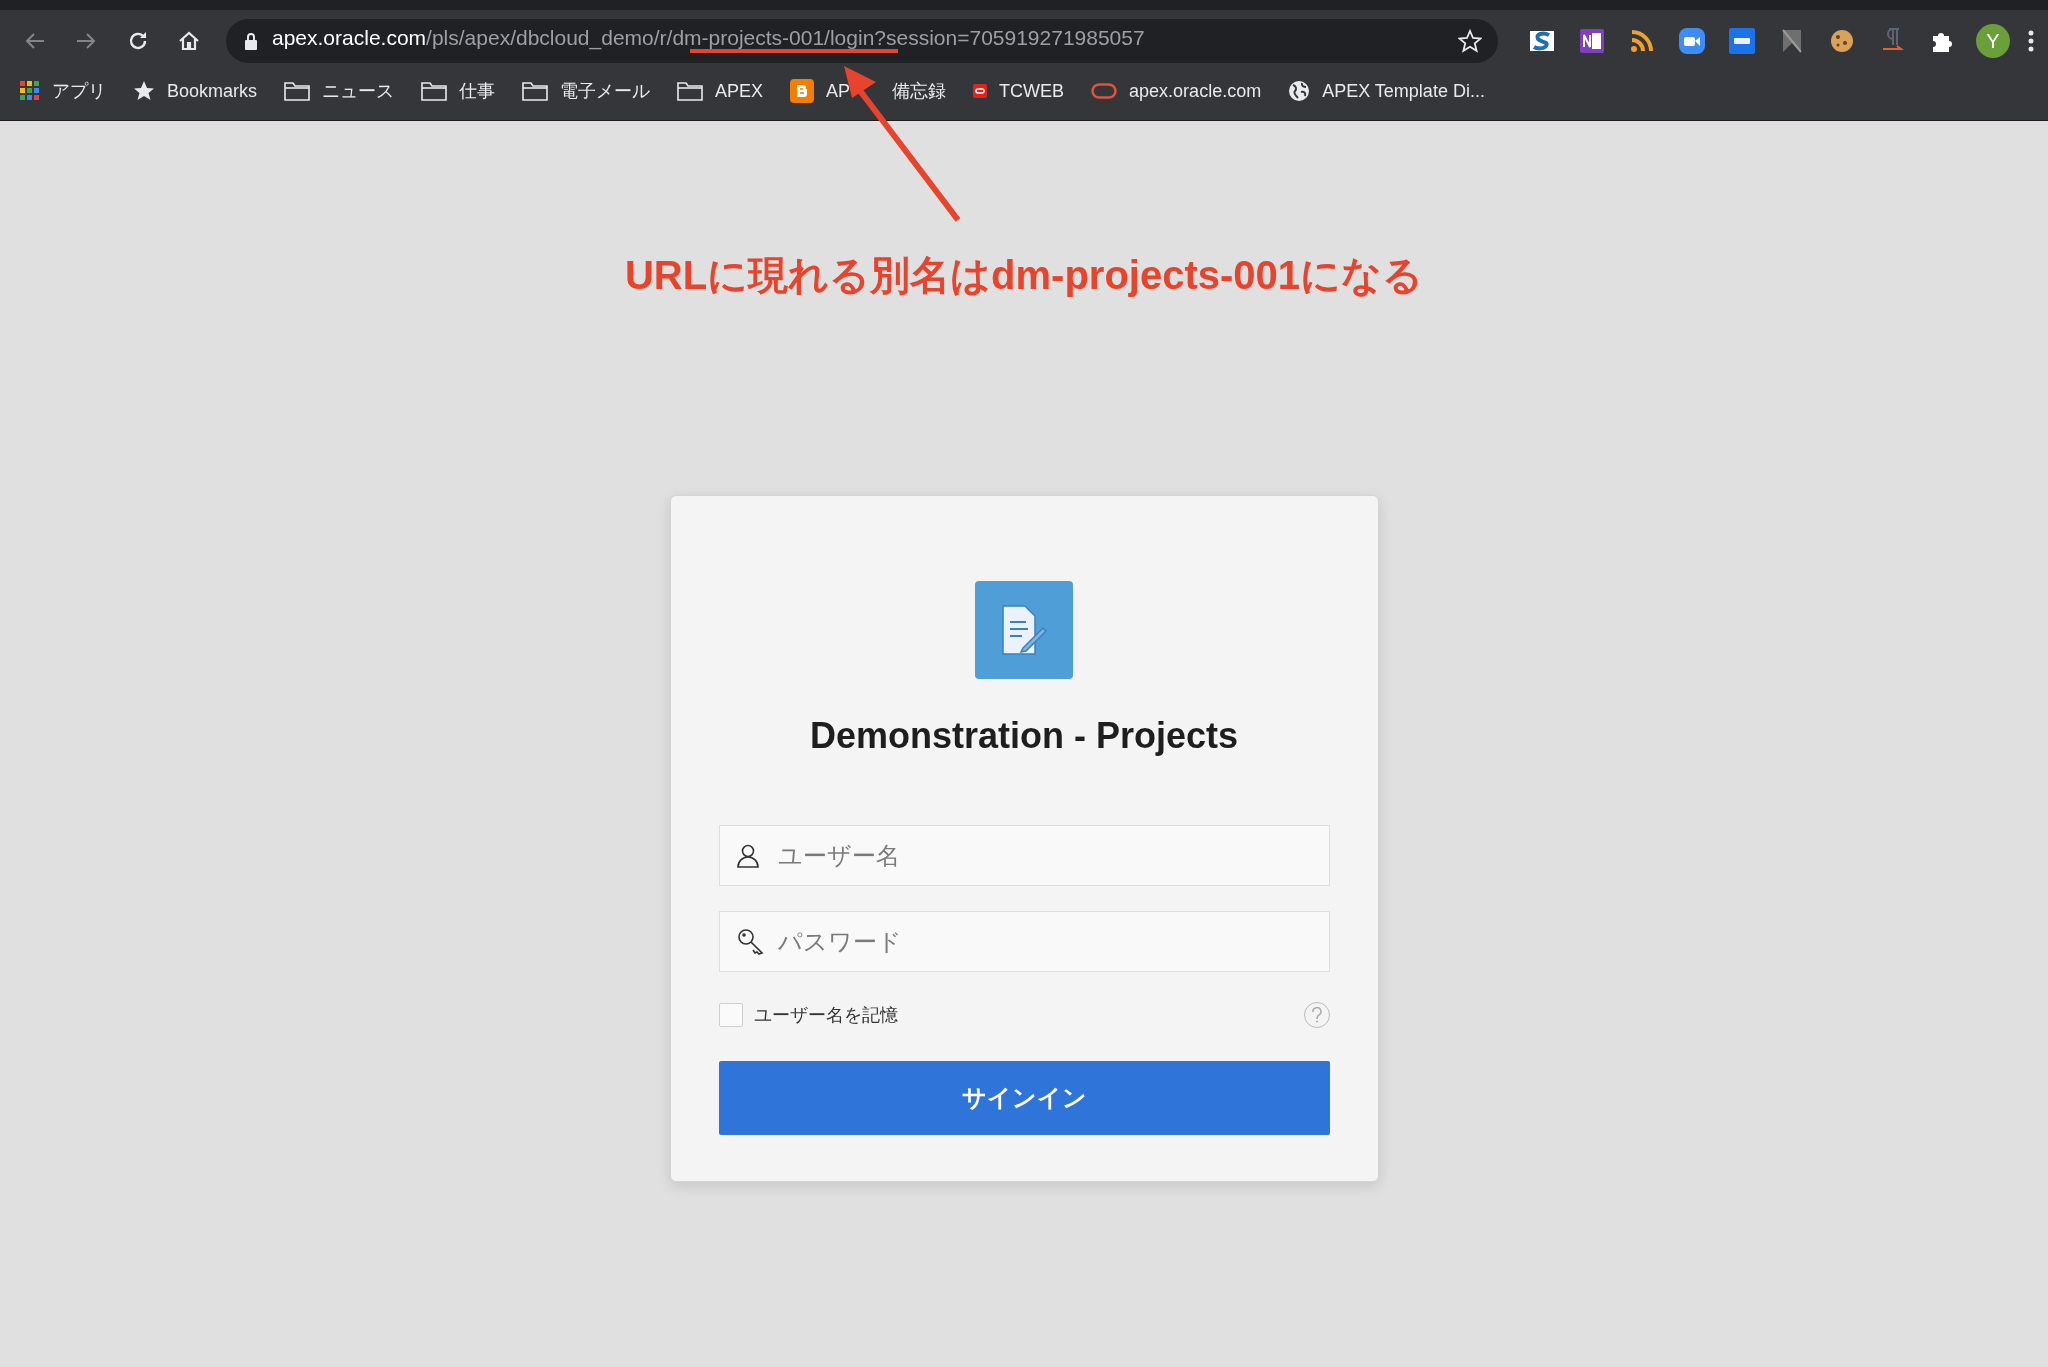 The width and height of the screenshot is (2048, 1367). I want to click on video-camera-icon, so click(1692, 41).